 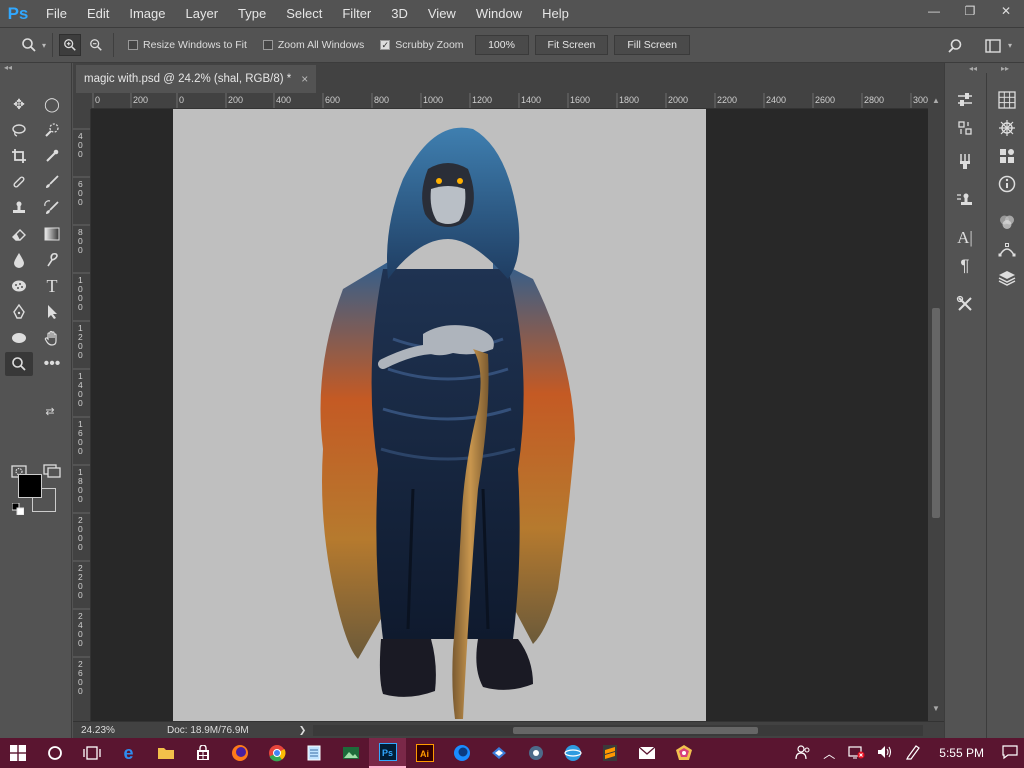 What do you see at coordinates (501, 45) in the screenshot?
I see `zoom-100-button: 100%` at bounding box center [501, 45].